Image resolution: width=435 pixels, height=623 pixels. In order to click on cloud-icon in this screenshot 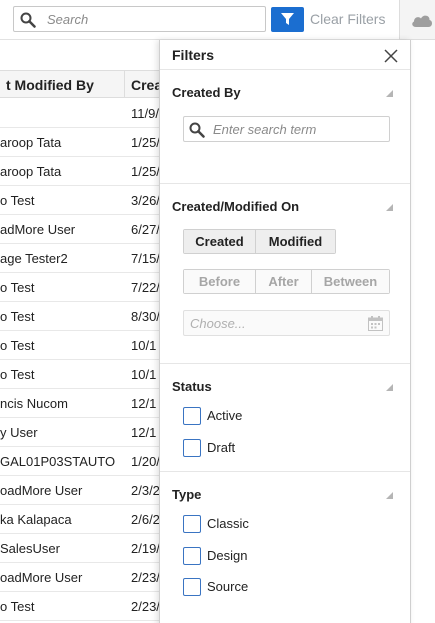, I will do `click(422, 21)`.